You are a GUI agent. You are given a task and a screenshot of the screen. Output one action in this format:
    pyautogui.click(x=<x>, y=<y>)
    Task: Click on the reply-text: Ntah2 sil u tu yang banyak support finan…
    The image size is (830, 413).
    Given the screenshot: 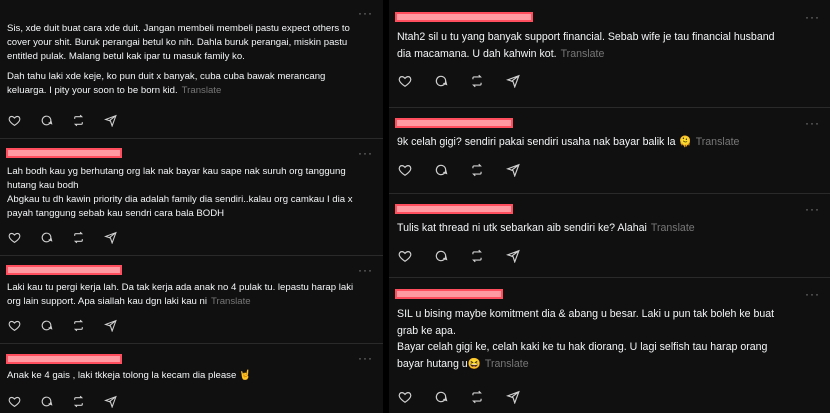 What is the action you would take?
    pyautogui.click(x=586, y=45)
    